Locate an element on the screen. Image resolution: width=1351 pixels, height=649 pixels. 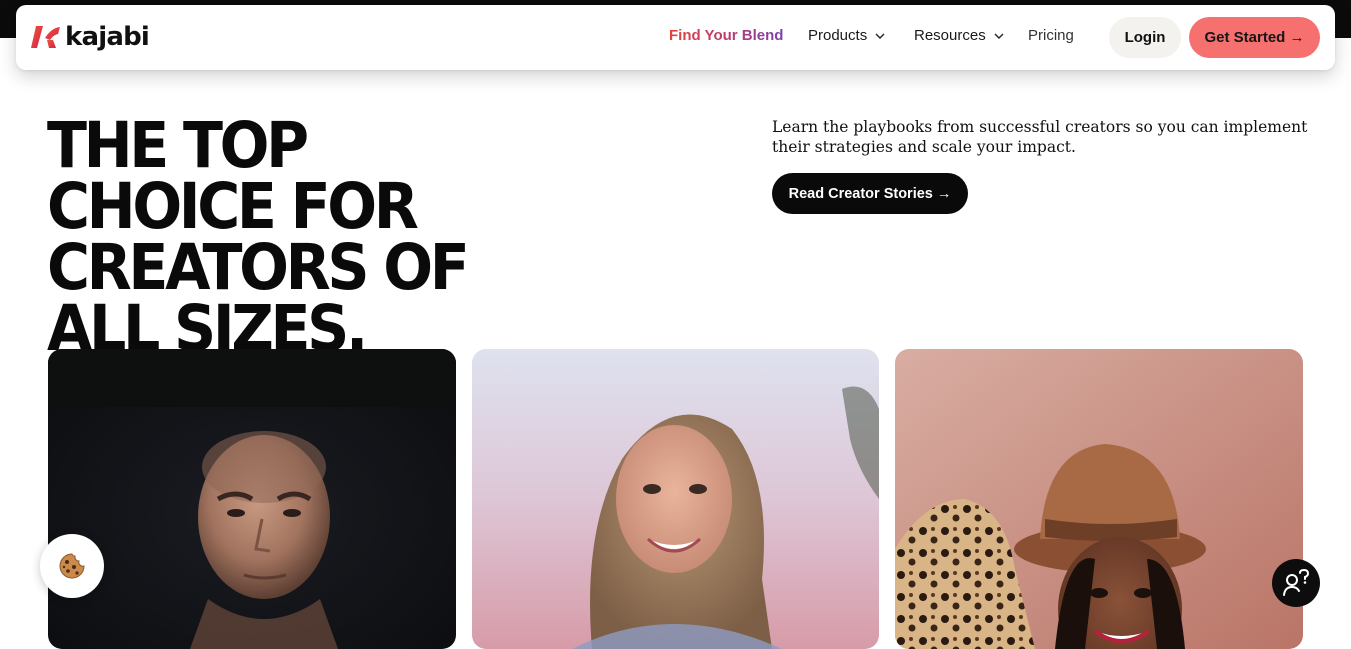
nav-resources-label: Resources is located at coordinates (950, 35).